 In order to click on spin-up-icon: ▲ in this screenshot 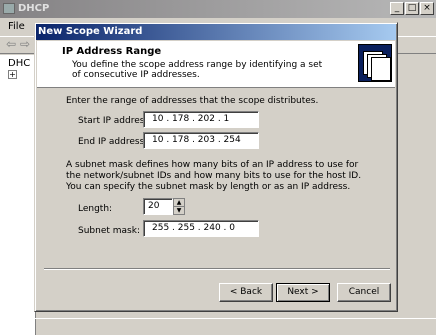, I will do `click(179, 203)`.